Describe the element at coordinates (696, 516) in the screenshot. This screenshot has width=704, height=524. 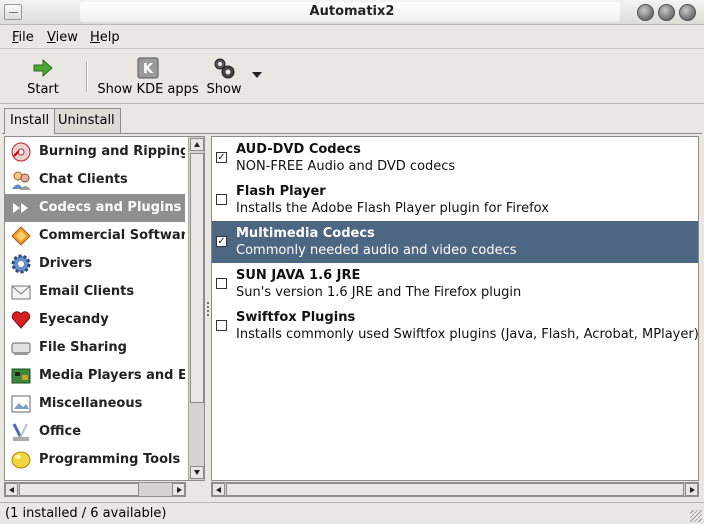
I see `resize-grip-icon` at that location.